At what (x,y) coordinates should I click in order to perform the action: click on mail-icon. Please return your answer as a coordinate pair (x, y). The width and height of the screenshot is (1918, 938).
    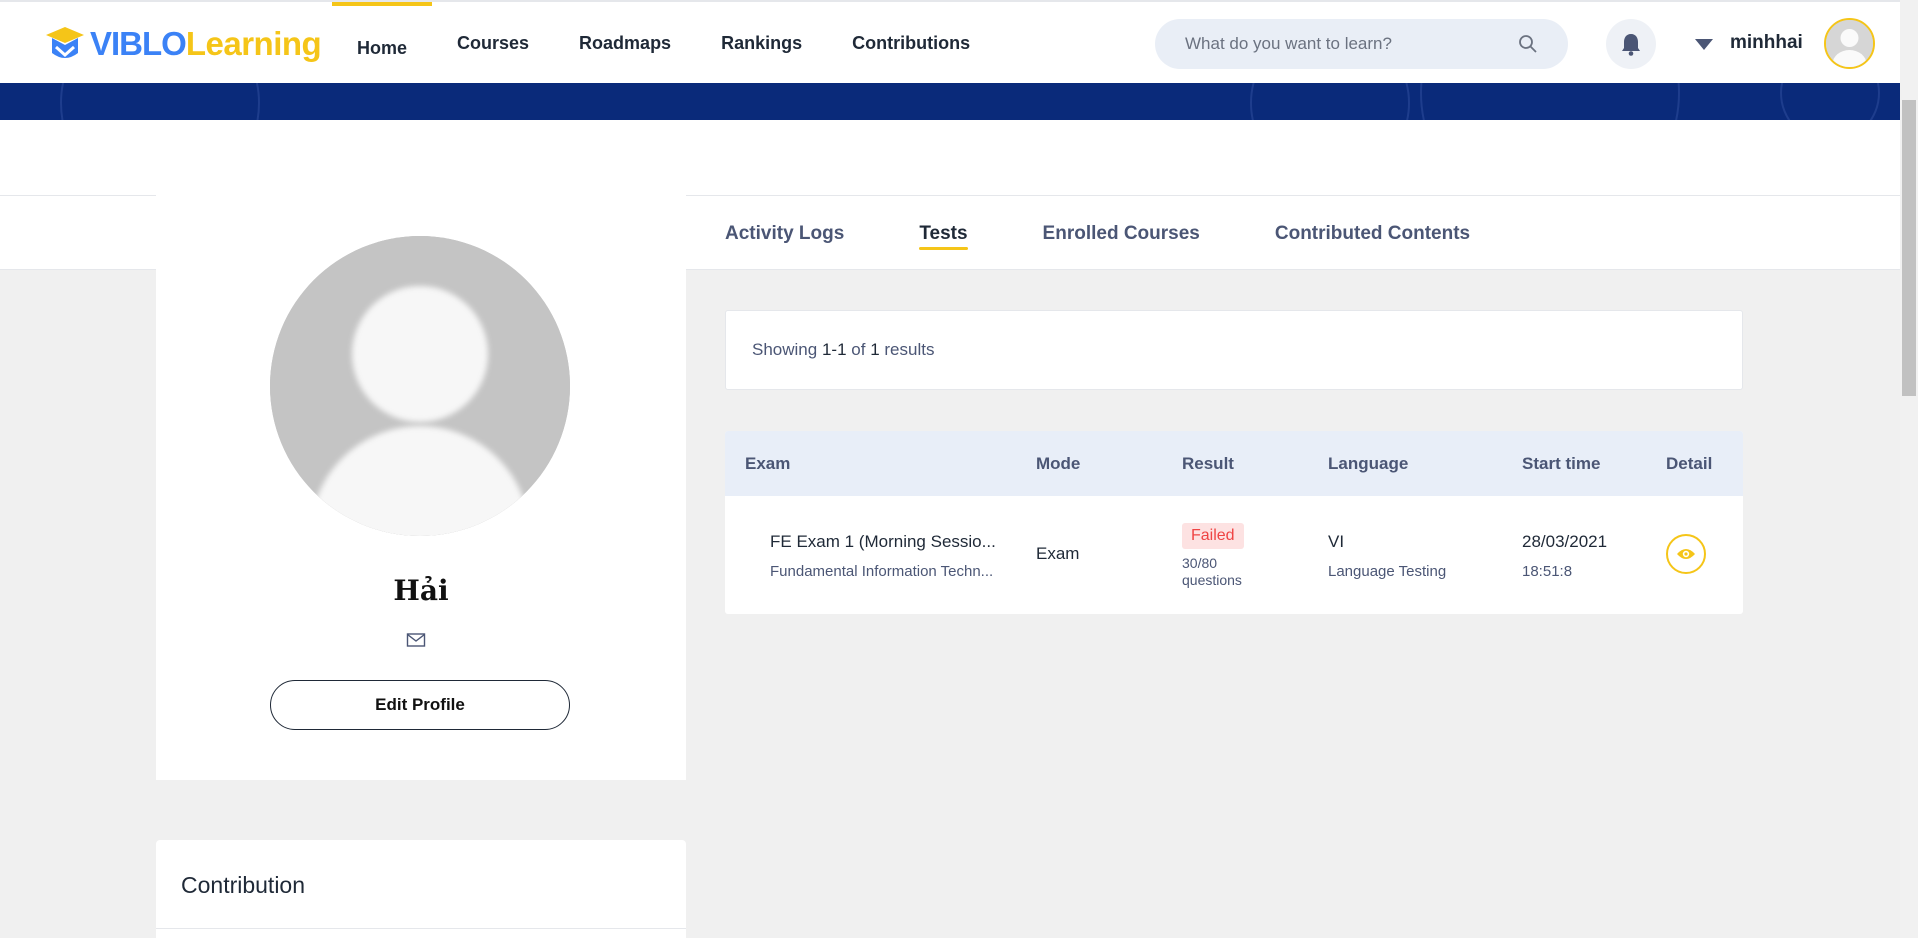
    Looking at the image, I should click on (416, 640).